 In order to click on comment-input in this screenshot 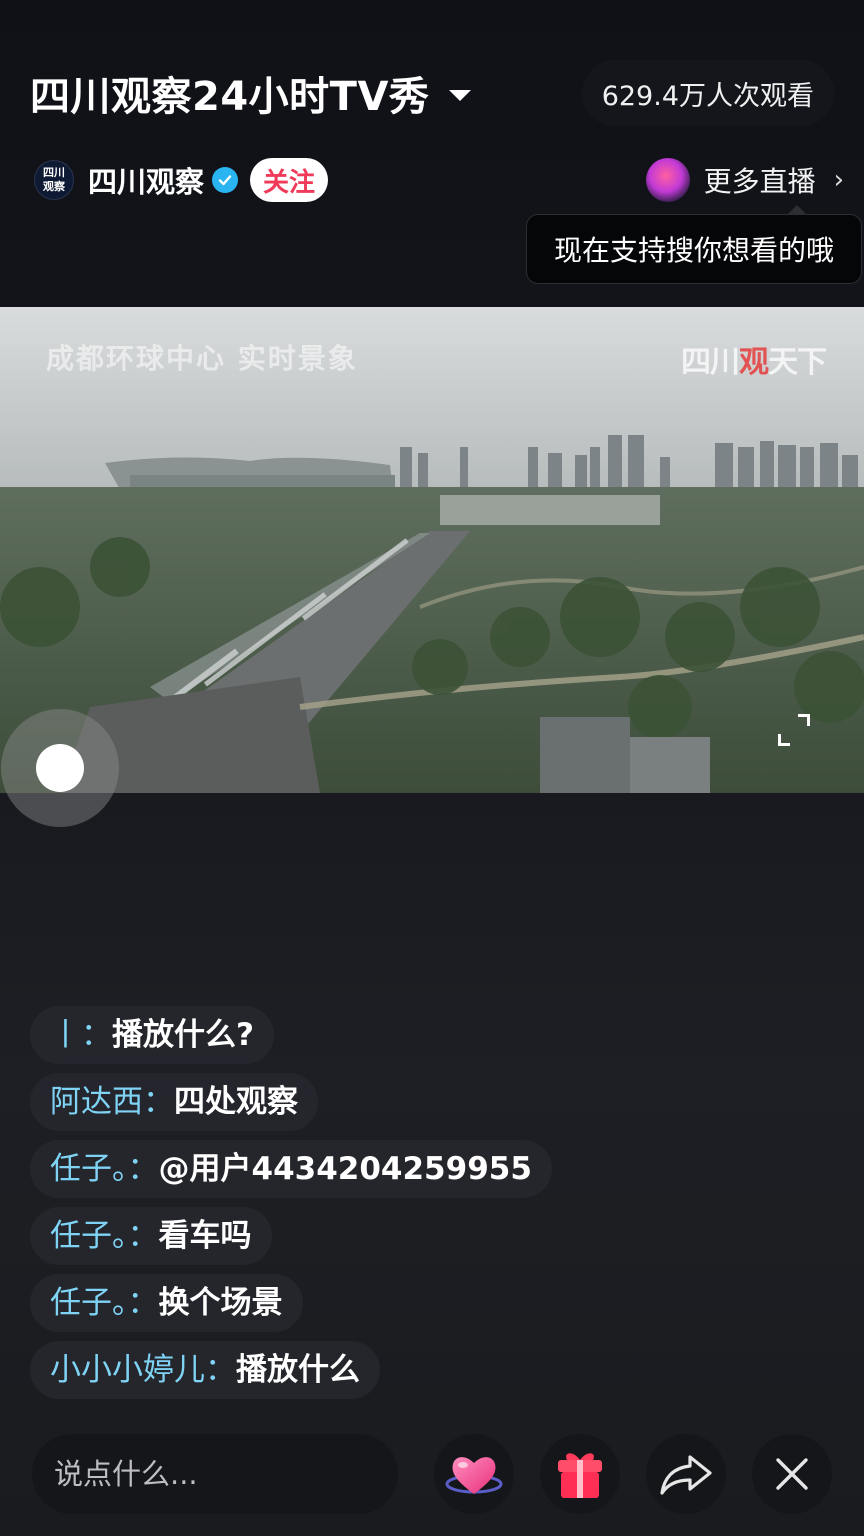, I will do `click(215, 1474)`.